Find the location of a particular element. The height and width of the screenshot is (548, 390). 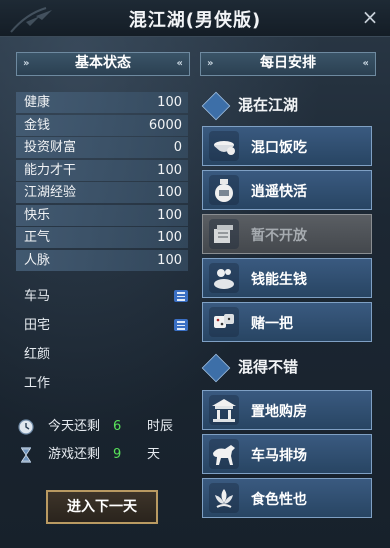

stat-label: 快乐 is located at coordinates (37, 215).